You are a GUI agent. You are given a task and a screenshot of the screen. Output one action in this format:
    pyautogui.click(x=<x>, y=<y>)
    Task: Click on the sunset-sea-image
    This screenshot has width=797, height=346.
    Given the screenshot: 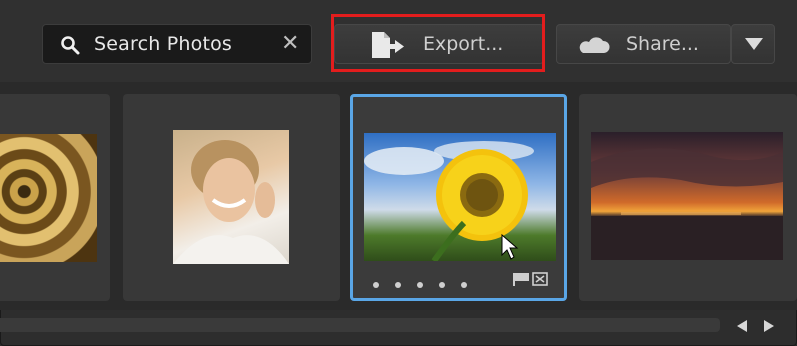 What is the action you would take?
    pyautogui.click(x=687, y=196)
    